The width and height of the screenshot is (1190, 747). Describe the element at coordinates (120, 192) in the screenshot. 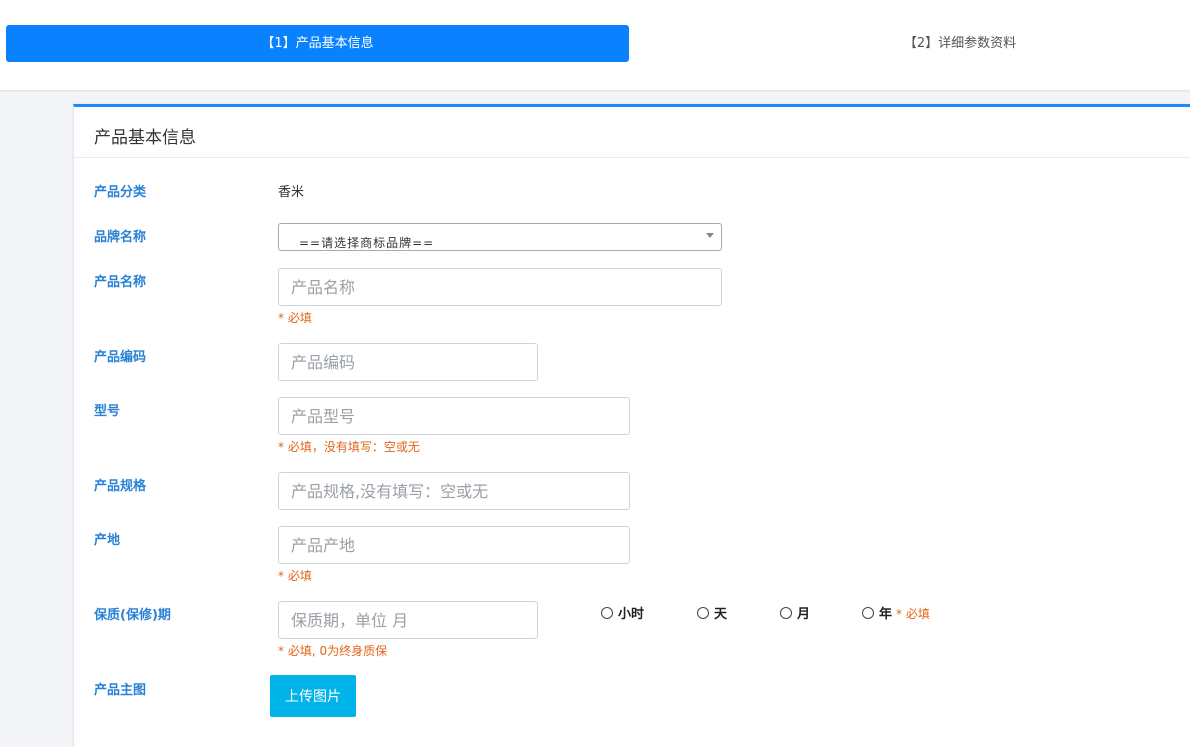

I see `category-label: 产品分类` at that location.